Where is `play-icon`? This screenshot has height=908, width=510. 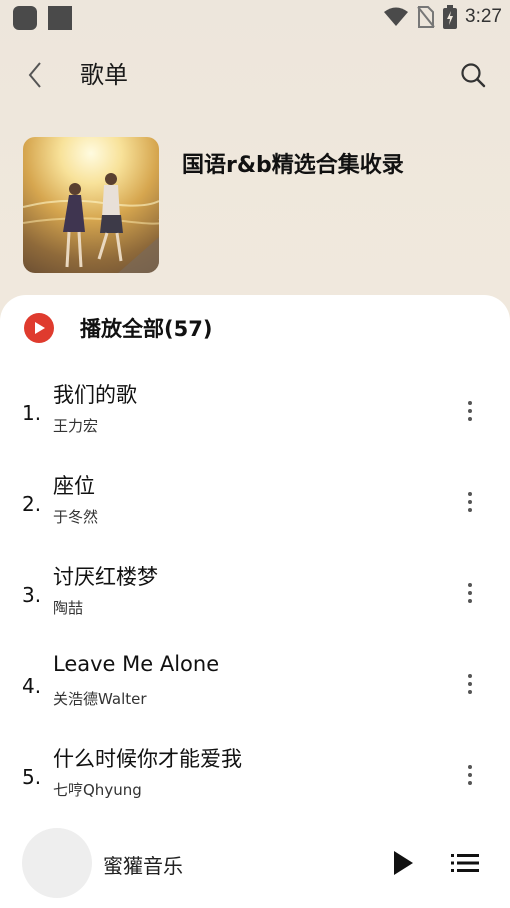
play-icon is located at coordinates (403, 863).